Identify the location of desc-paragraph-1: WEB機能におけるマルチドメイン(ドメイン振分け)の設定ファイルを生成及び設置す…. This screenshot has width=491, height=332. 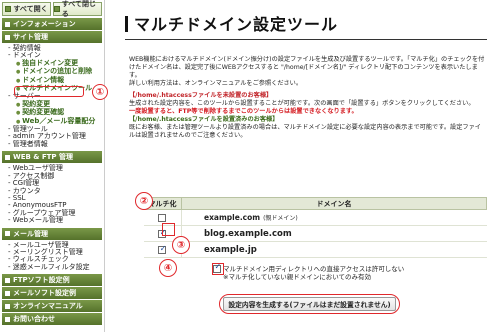
(307, 67).